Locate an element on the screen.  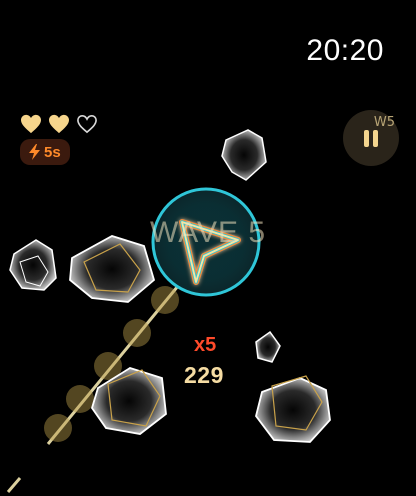
lightning-bolt-icon is located at coordinates (34, 152).